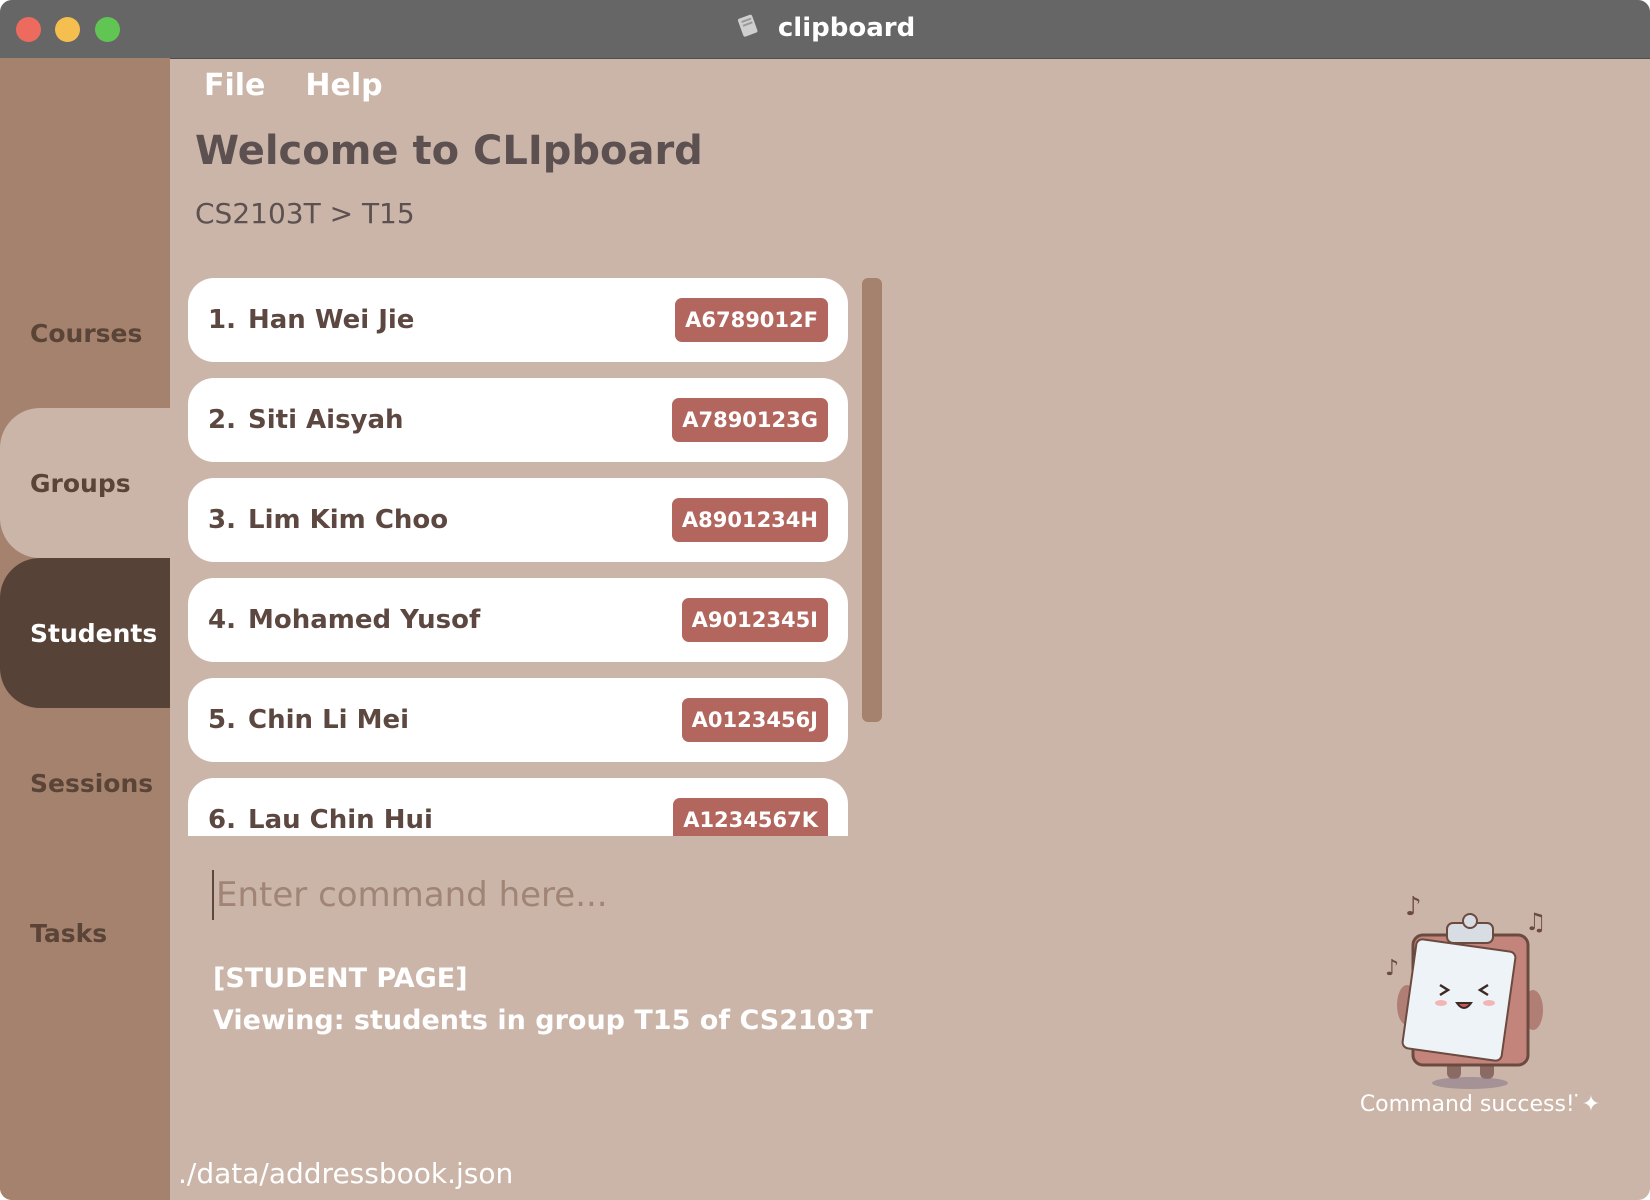 The width and height of the screenshot is (1650, 1200). I want to click on sidebar-item-label: Courses, so click(86, 333).